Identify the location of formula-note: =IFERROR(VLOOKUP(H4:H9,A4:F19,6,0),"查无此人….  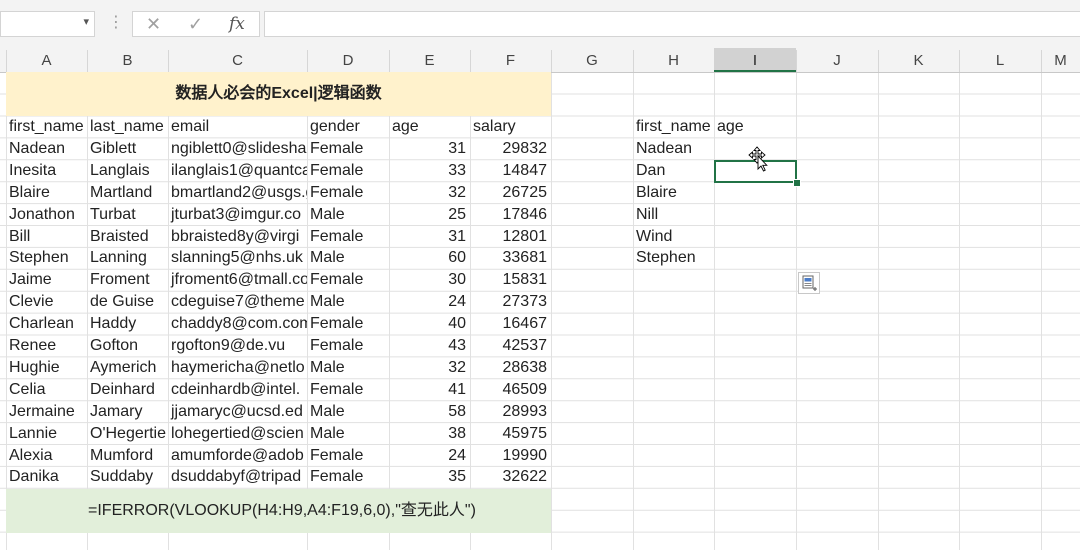
(278, 511).